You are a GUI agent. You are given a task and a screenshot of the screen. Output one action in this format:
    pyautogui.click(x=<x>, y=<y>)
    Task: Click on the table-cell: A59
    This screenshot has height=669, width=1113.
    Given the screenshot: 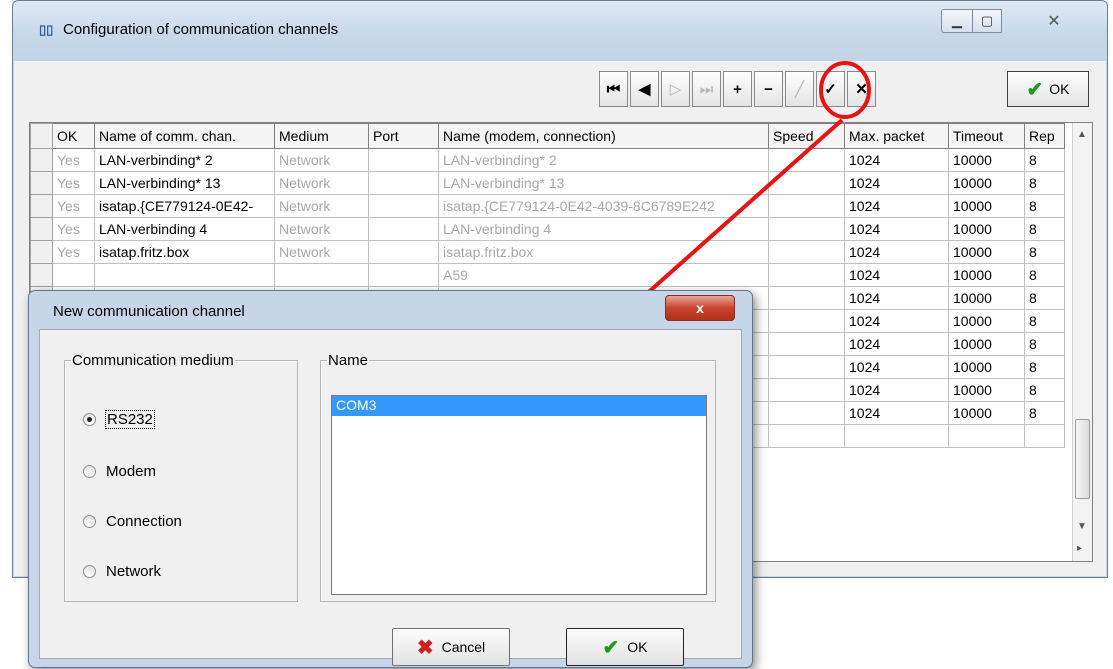 What is the action you would take?
    pyautogui.click(x=603, y=275)
    